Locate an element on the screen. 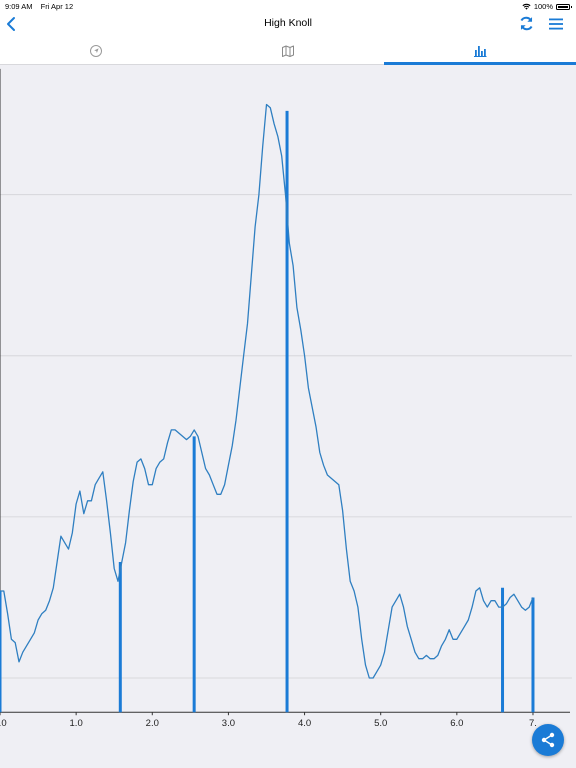 This screenshot has height=768, width=576. x-tick-label: 7. is located at coordinates (533, 723).